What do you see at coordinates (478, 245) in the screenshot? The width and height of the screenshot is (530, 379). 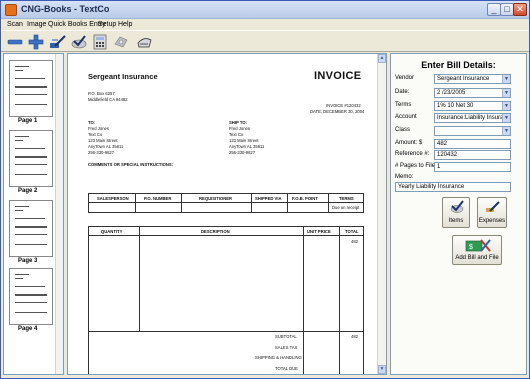 I see `money-icon: $` at bounding box center [478, 245].